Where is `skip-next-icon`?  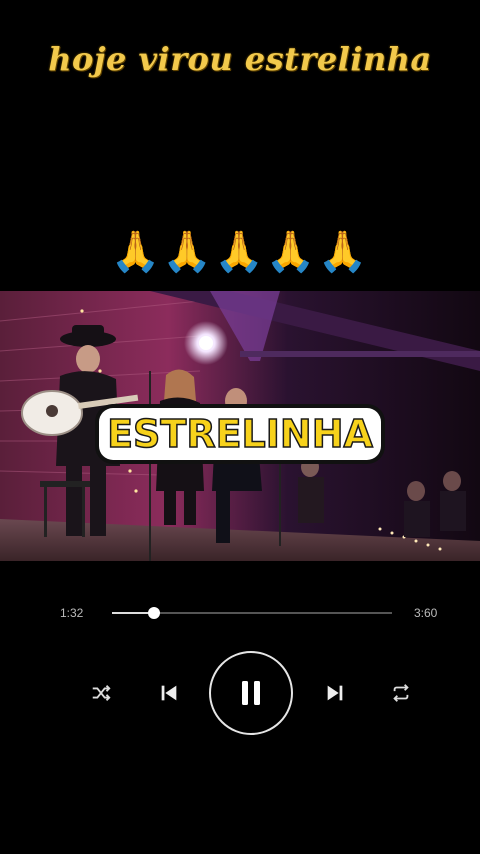 skip-next-icon is located at coordinates (335, 693).